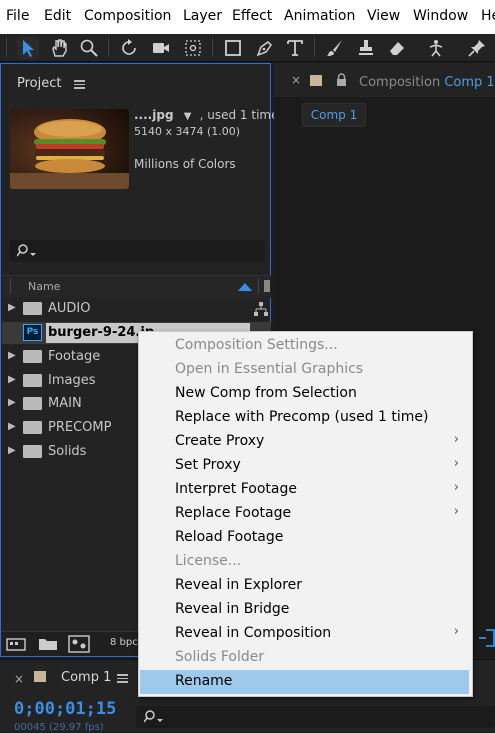  Describe the element at coordinates (269, 369) in the screenshot. I see `menu-item-label: Open in Essential Graphics` at that location.